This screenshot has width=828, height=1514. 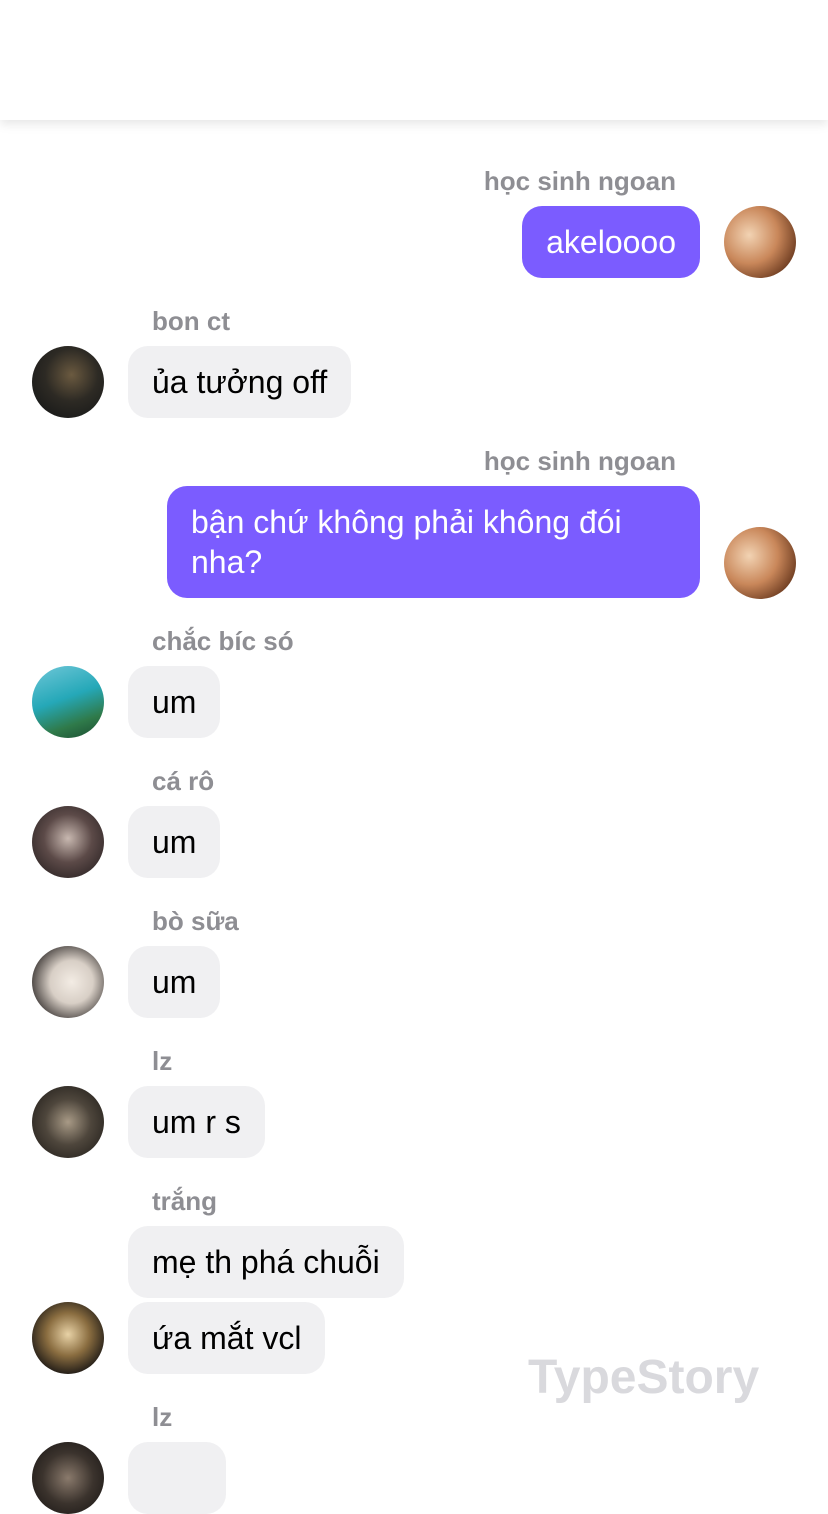 What do you see at coordinates (433, 542) in the screenshot?
I see `message-bubble-outgoing: bận chứ không phải không đói nha?` at bounding box center [433, 542].